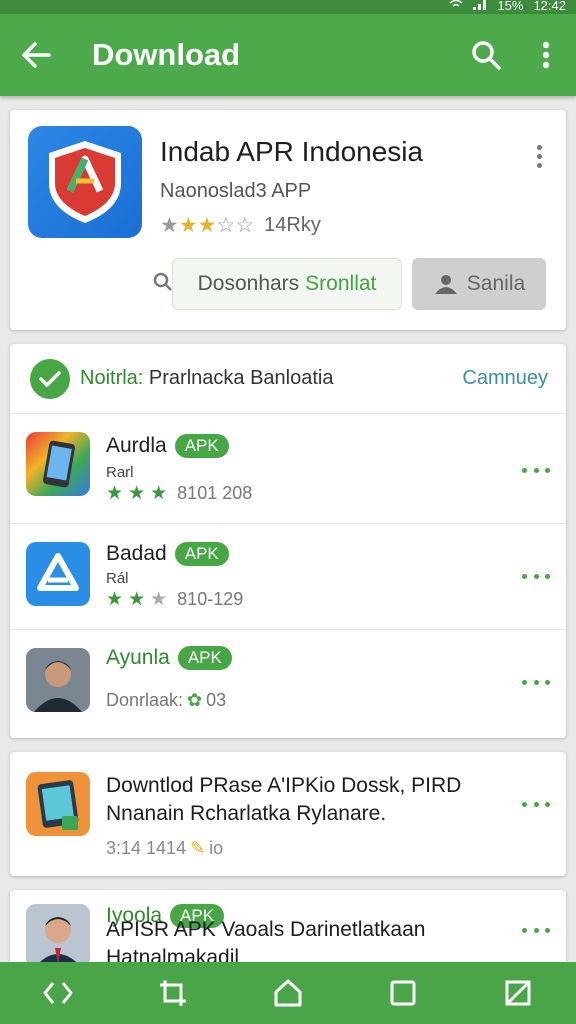 This screenshot has width=576, height=1024. I want to click on search-button, so click(486, 55).